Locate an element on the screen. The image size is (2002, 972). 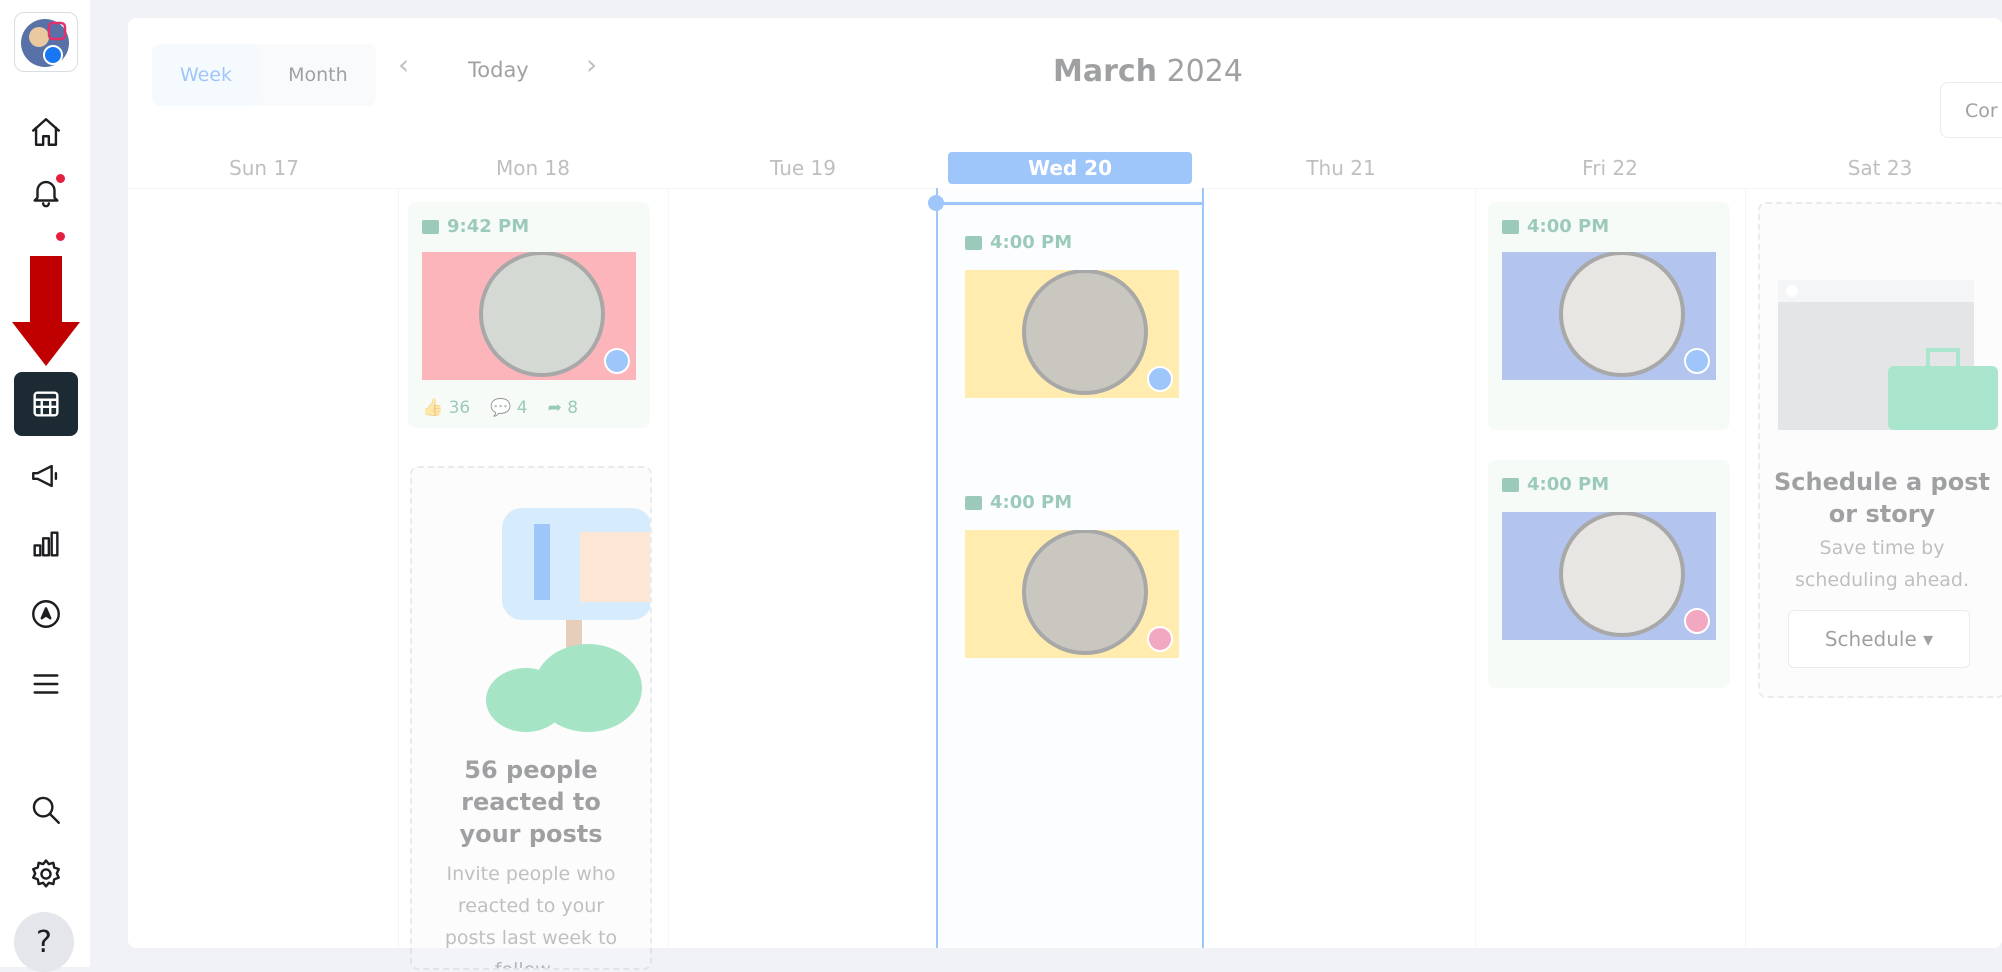
card-title: 56 people reacted to your posts is located at coordinates (531, 802).